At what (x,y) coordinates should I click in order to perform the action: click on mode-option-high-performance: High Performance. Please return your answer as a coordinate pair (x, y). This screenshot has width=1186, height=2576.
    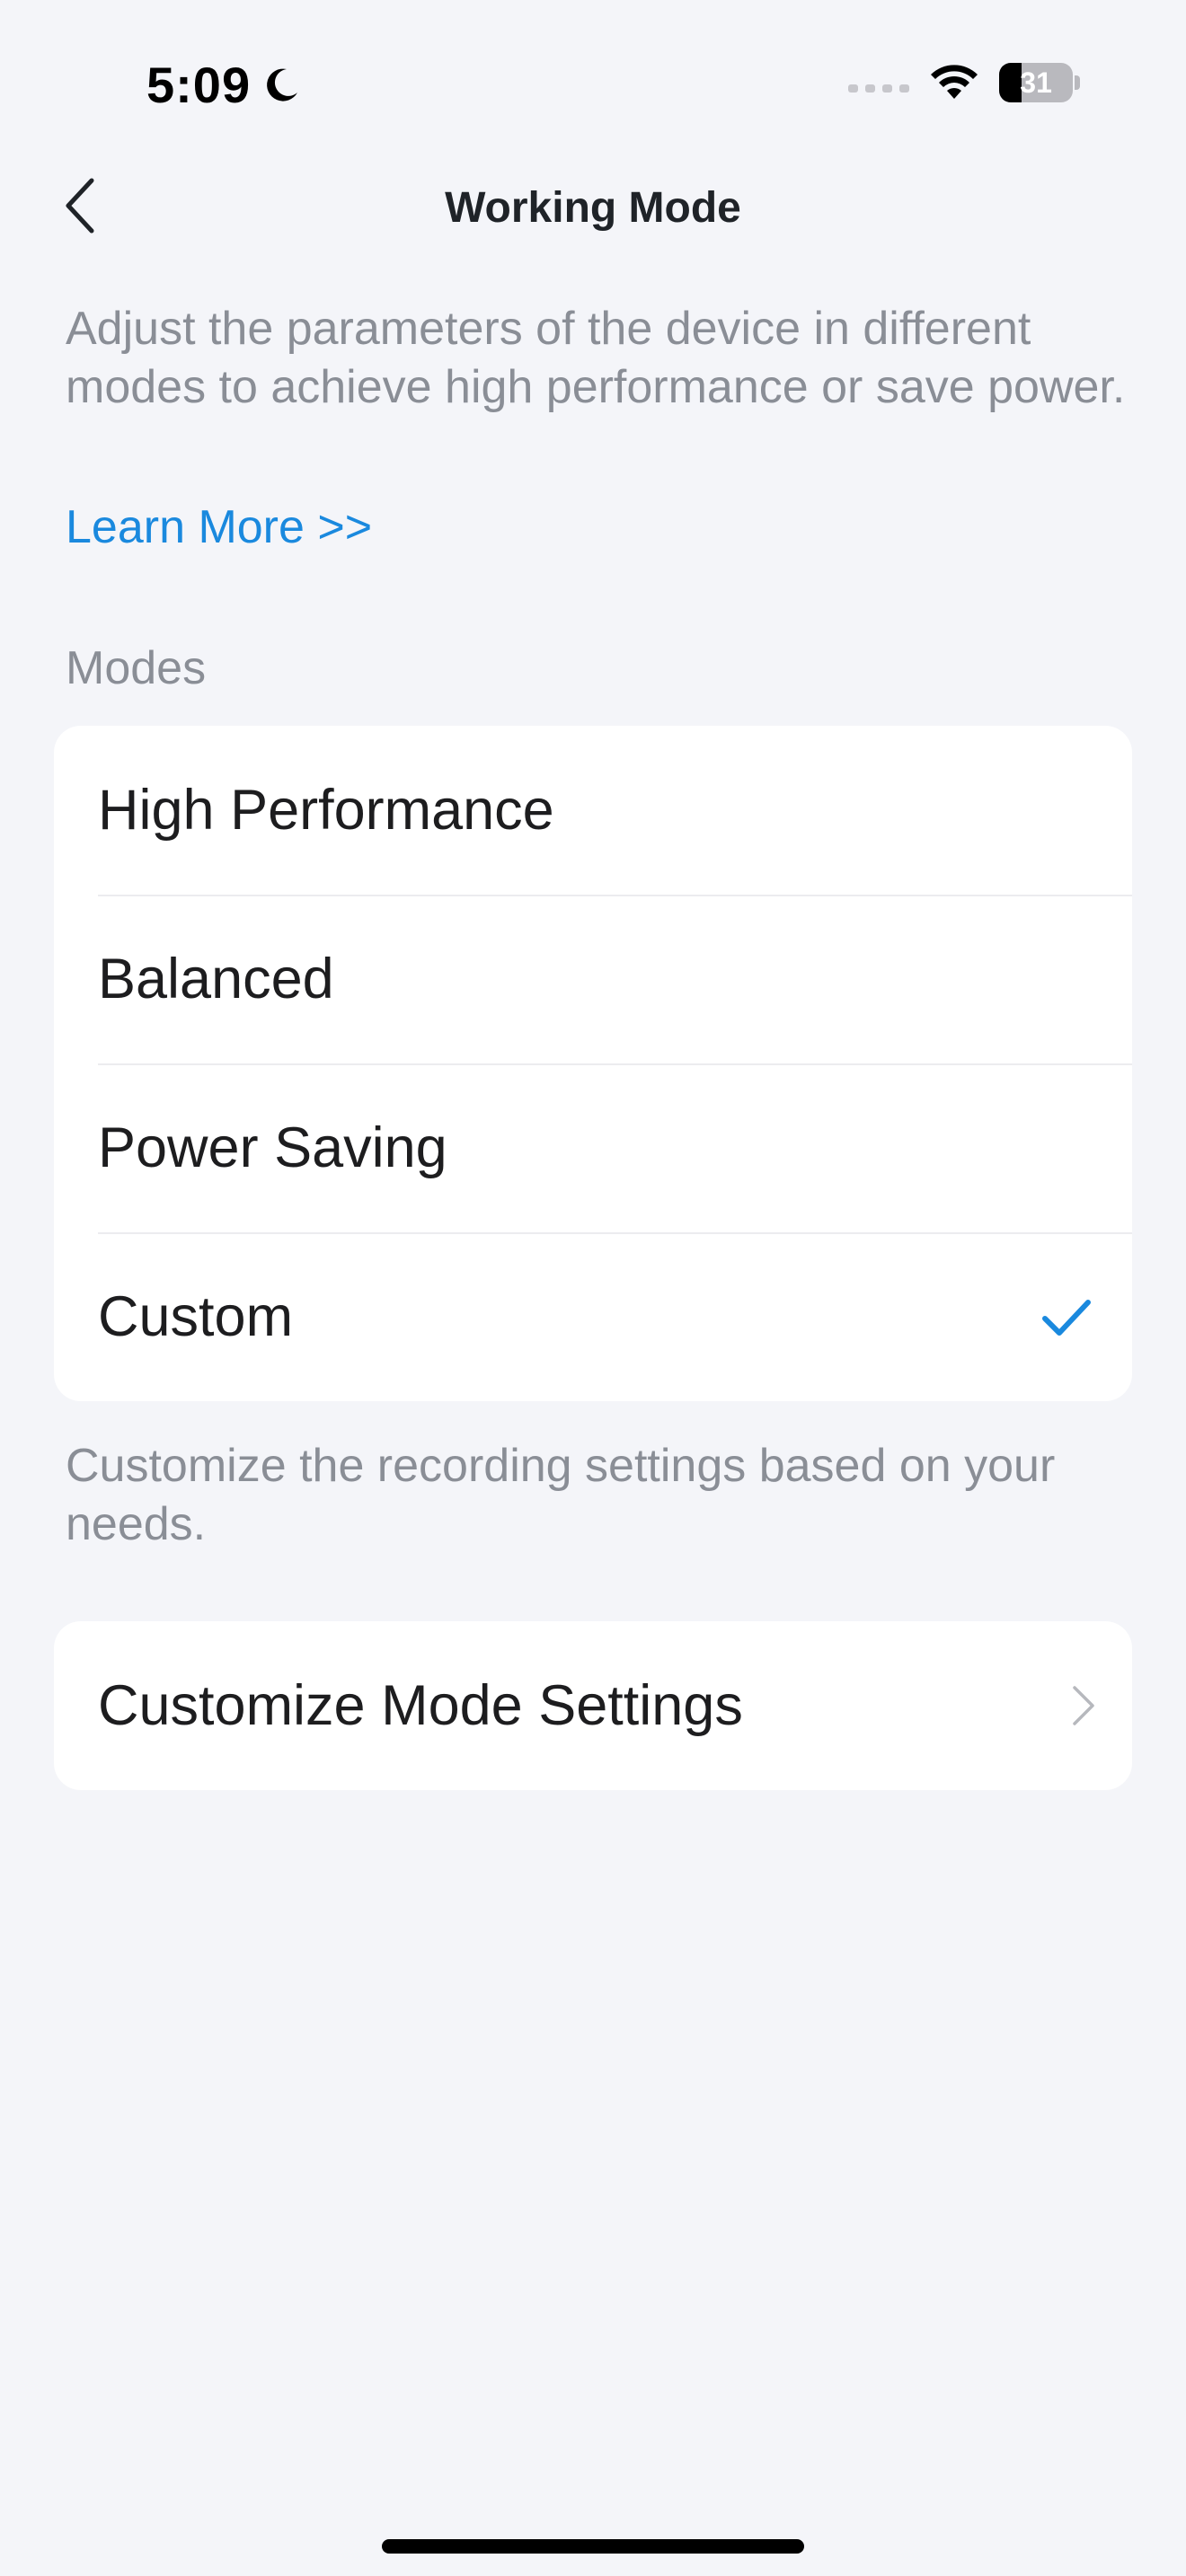
    Looking at the image, I should click on (593, 810).